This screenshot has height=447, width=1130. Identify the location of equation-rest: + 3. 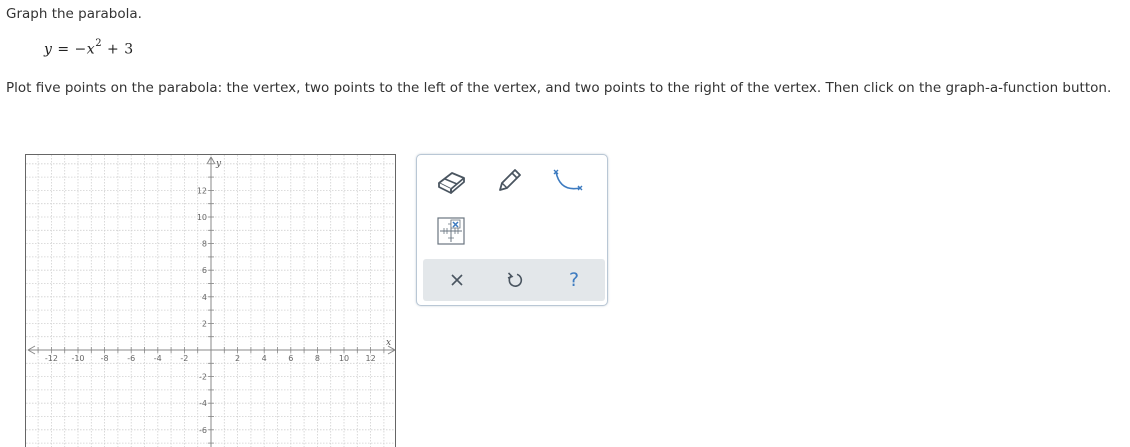
(118, 49).